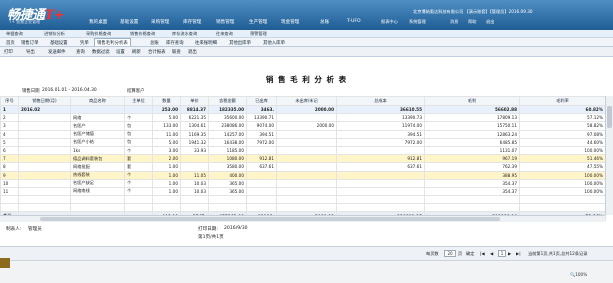 The height and width of the screenshot is (283, 613). What do you see at coordinates (57, 52) in the screenshot?
I see `send-email-button: 发送邮件` at bounding box center [57, 52].